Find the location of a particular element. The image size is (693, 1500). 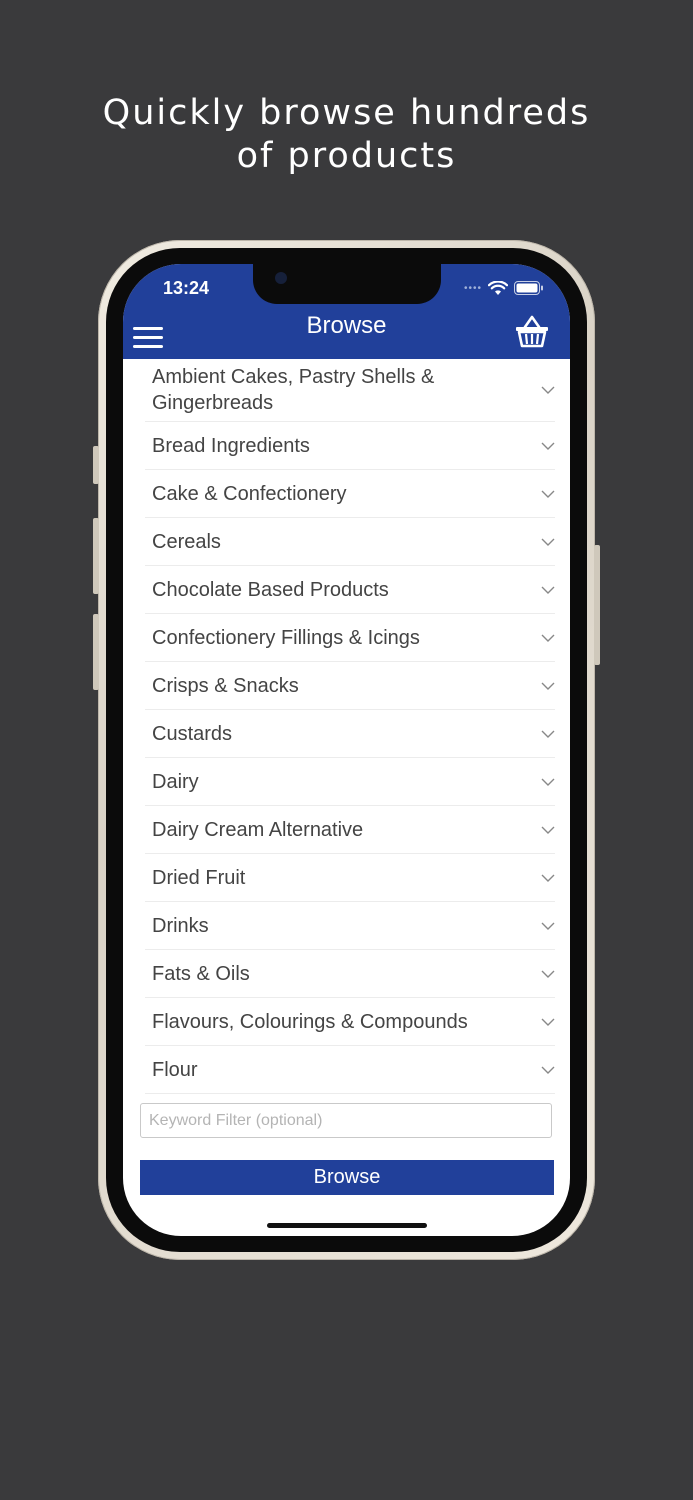

category-label: Confectionery Fillings & Icings is located at coordinates (286, 637).